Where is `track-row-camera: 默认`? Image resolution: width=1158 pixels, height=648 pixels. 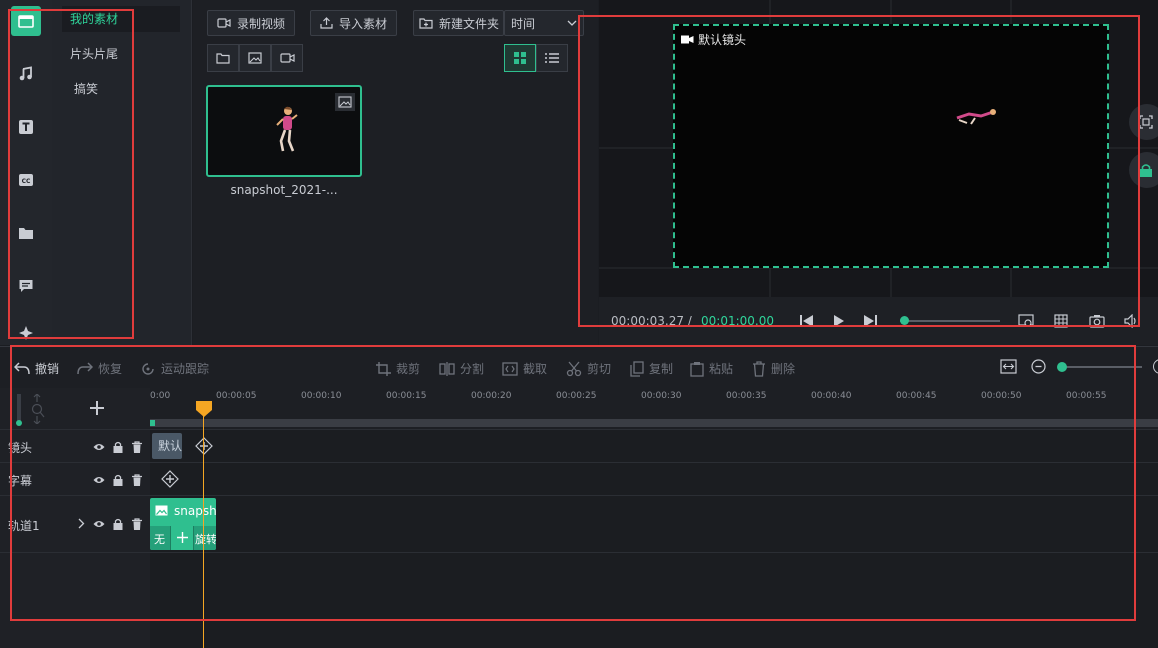
track-row-camera: 默认 is located at coordinates (654, 446).